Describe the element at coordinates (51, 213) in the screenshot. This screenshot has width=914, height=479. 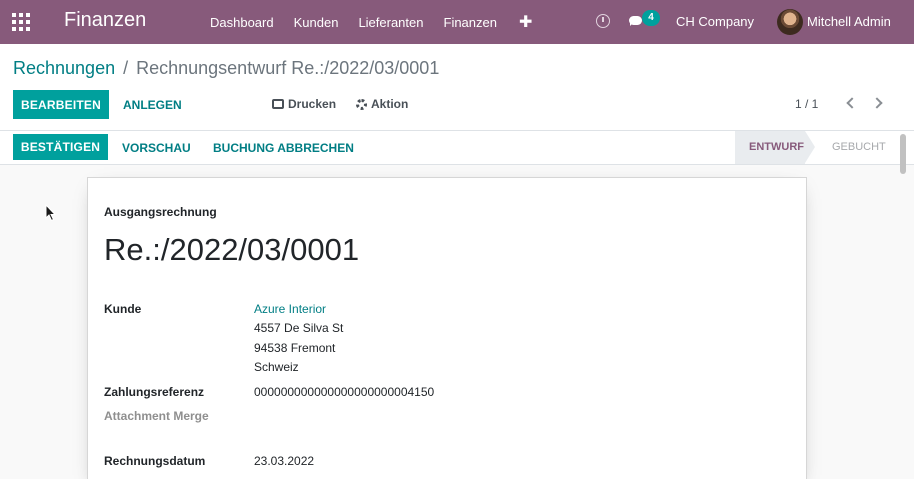
I see `mouse-cursor-icon` at that location.